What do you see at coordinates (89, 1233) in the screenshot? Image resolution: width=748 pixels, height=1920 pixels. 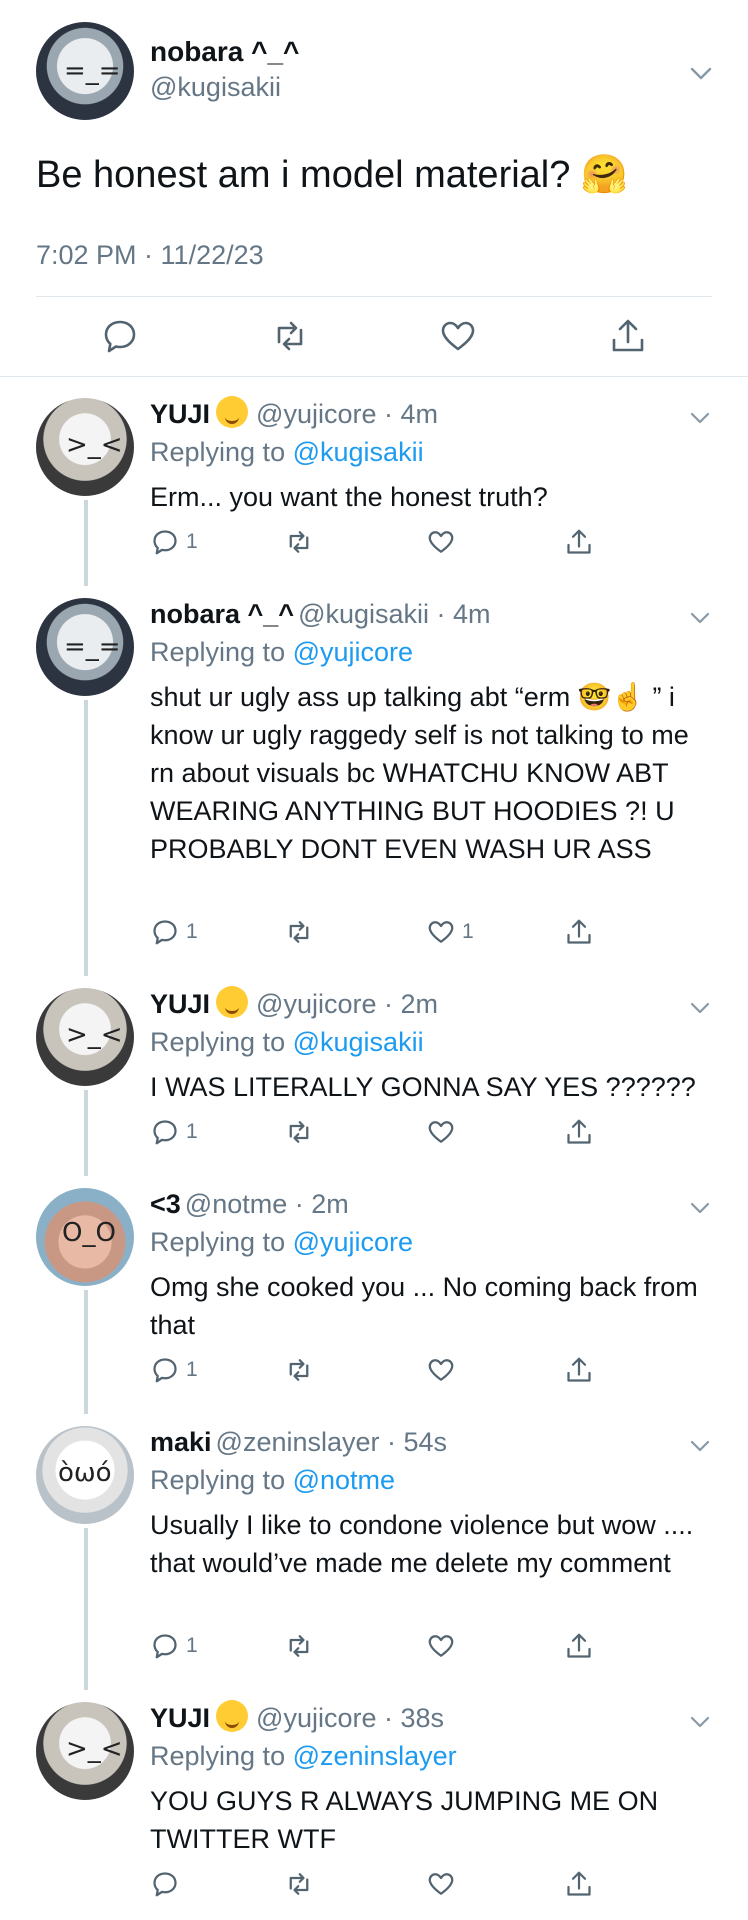 I see `avatar-face: O_O` at bounding box center [89, 1233].